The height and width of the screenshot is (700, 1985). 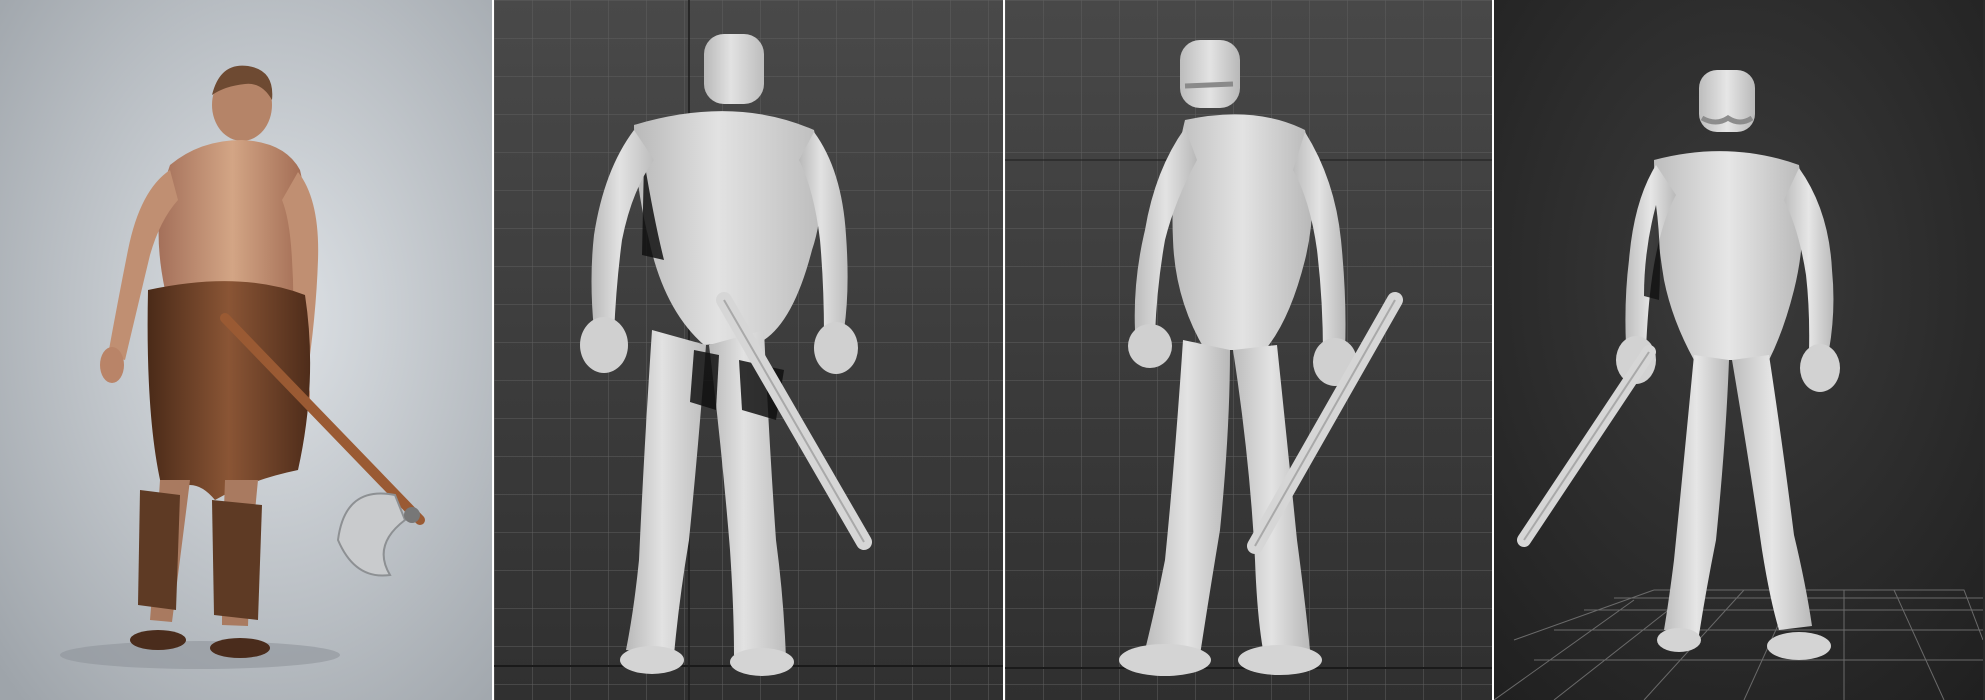 What do you see at coordinates (232, 220) in the screenshot?
I see `torso` at bounding box center [232, 220].